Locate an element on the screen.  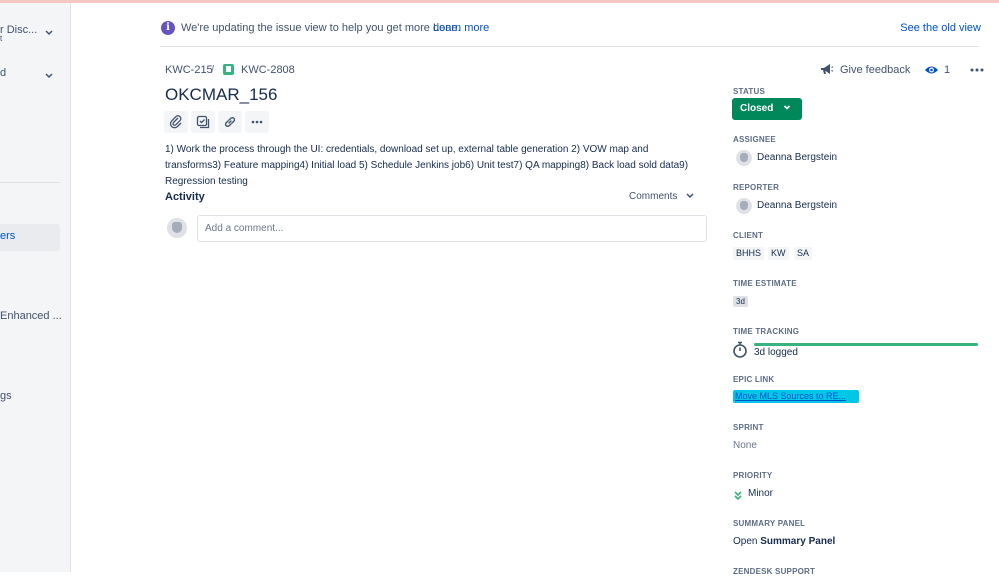
open-summary-panel-link: Open Summary Panel is located at coordinates (784, 541).